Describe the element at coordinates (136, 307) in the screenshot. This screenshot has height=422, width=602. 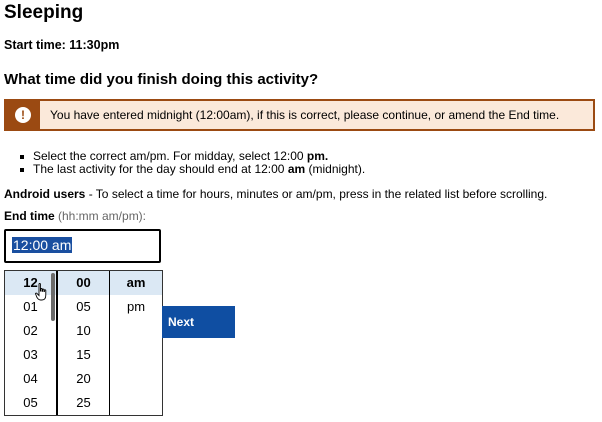
I see `ampm-option: pm` at that location.